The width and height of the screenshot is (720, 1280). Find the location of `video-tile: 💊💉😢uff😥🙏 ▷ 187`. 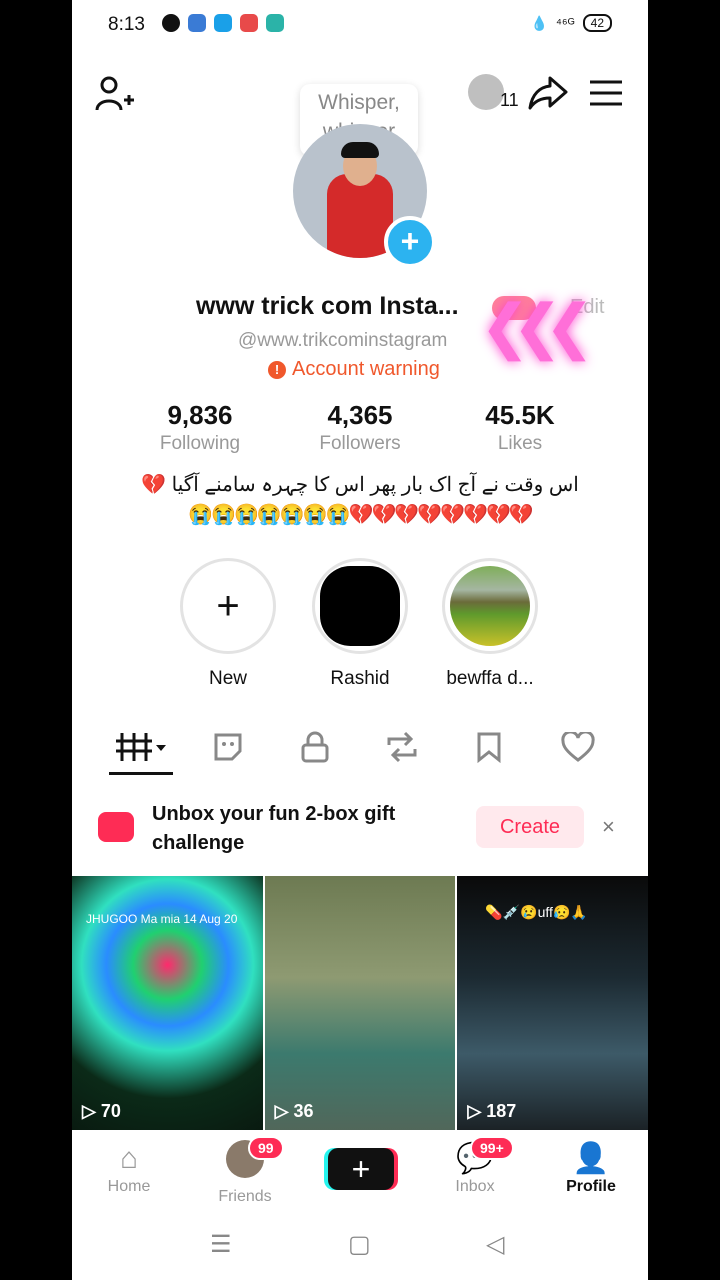

video-tile: 💊💉😢uff😥🙏 ▷ 187 is located at coordinates (552, 1003).